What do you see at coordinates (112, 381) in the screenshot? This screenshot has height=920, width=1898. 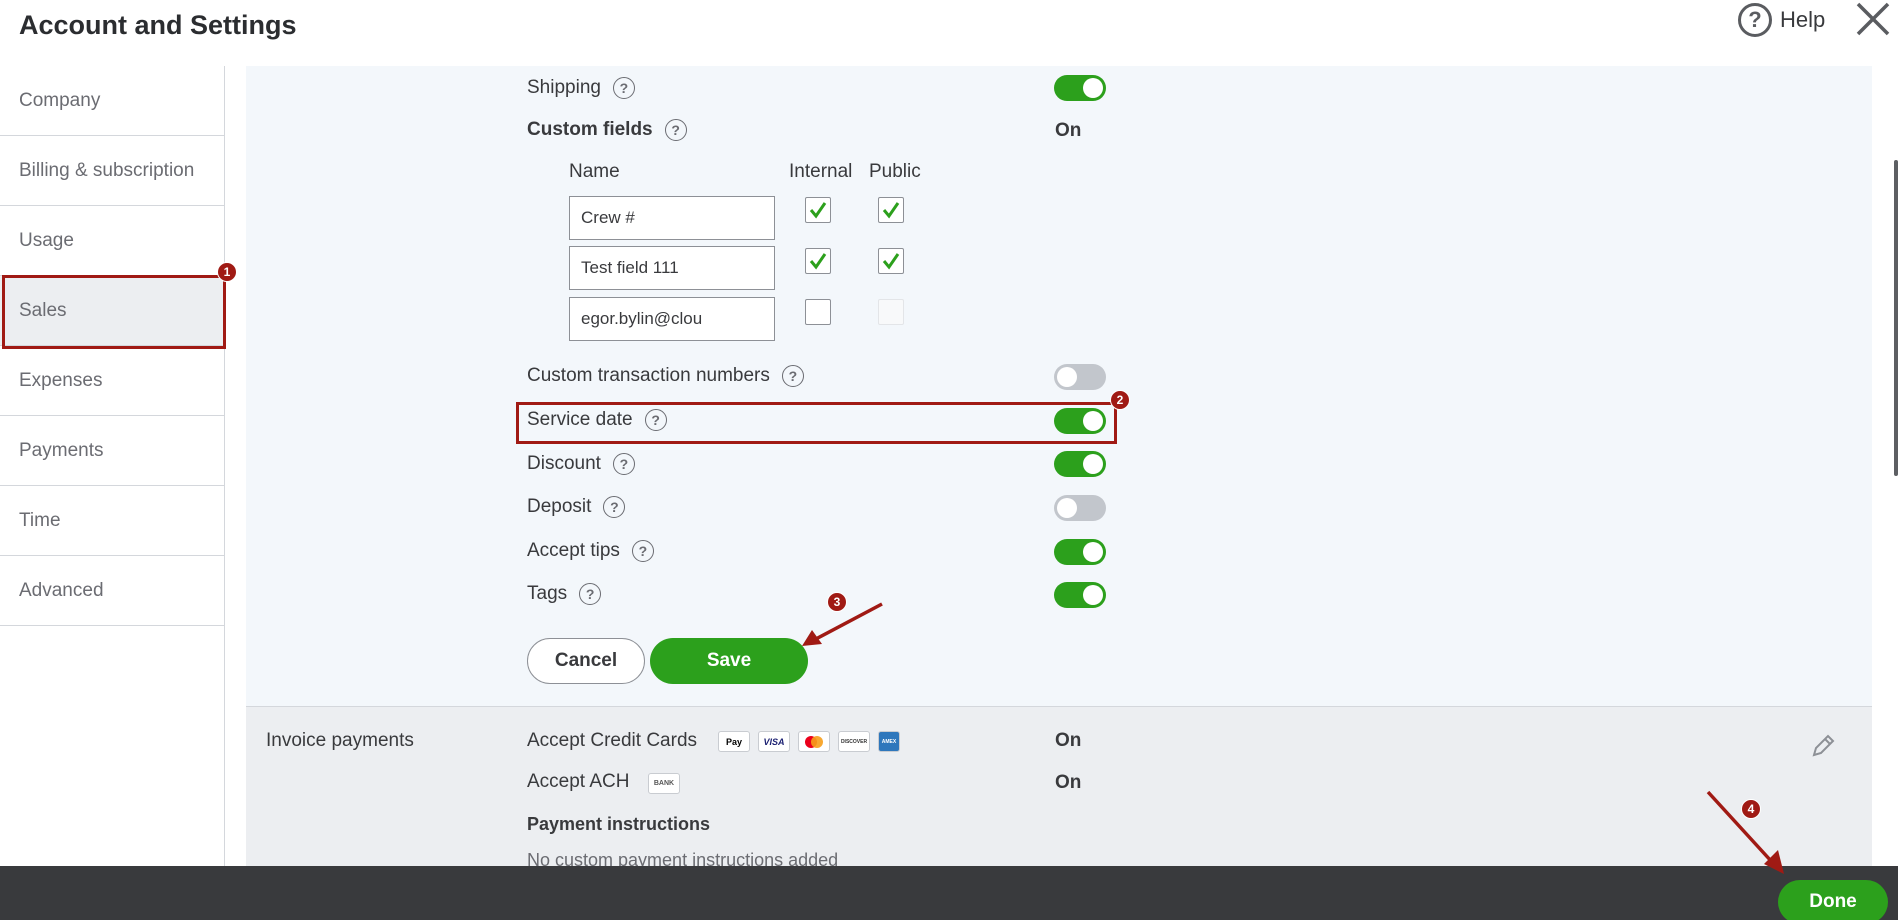 I see `sidebar-item-expenses: Expenses` at bounding box center [112, 381].